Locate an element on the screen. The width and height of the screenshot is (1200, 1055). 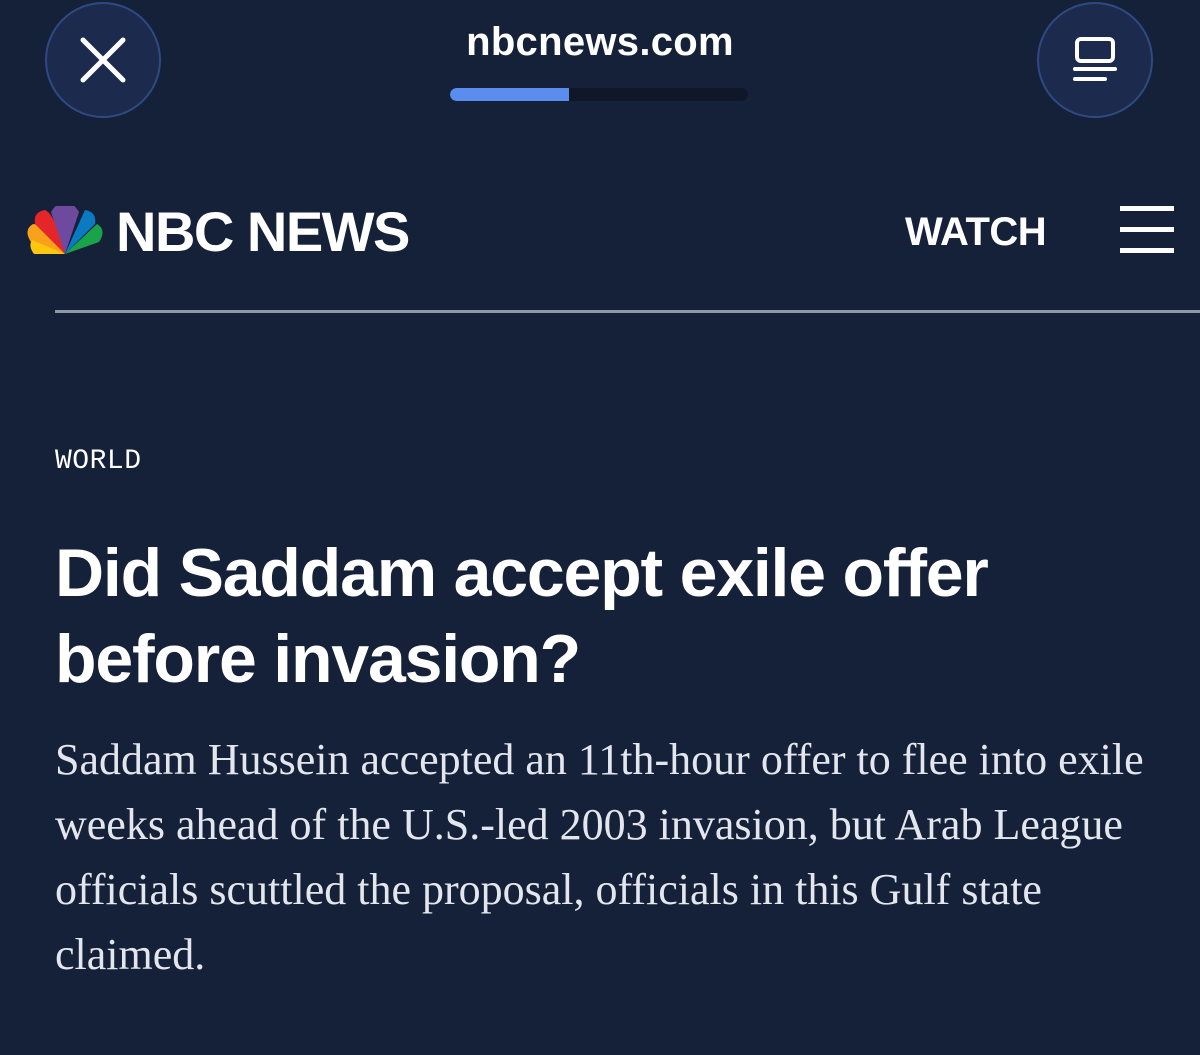
reader-mode-button is located at coordinates (1095, 60).